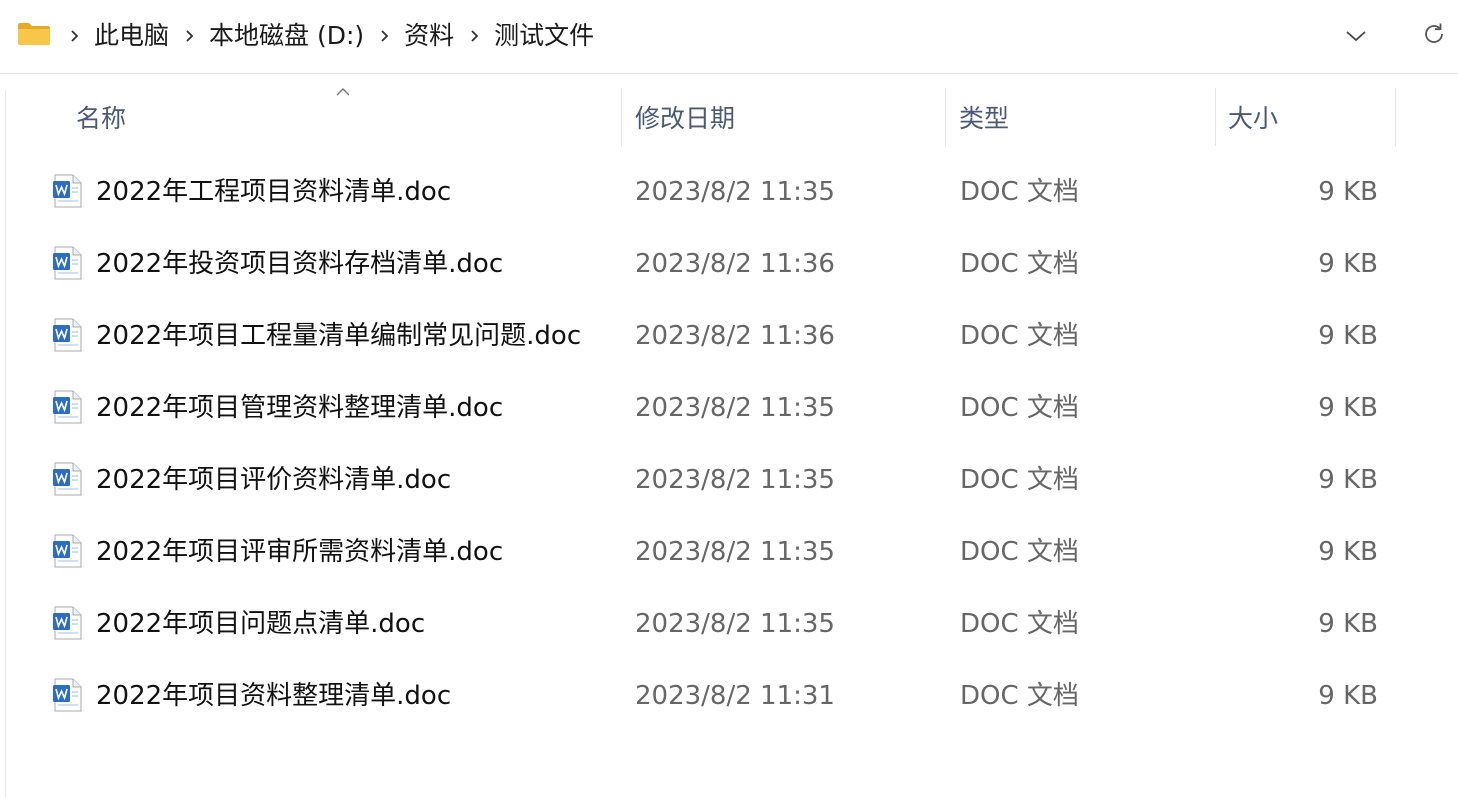 The width and height of the screenshot is (1458, 798). Describe the element at coordinates (273, 192) in the screenshot. I see `file-name: 2022年工程项目资料清单.doc` at that location.